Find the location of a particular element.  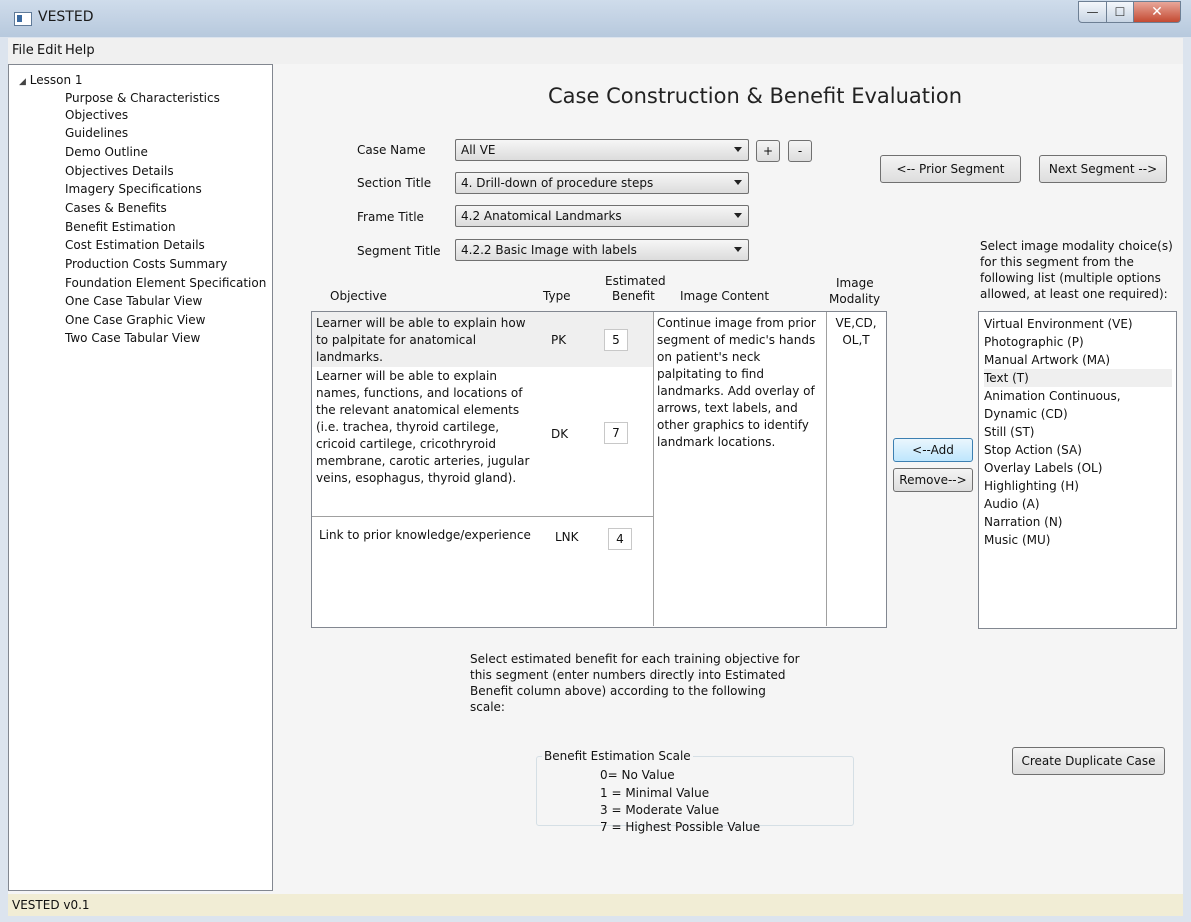

tree-item-guidelines: Guidelines is located at coordinates (96, 133).